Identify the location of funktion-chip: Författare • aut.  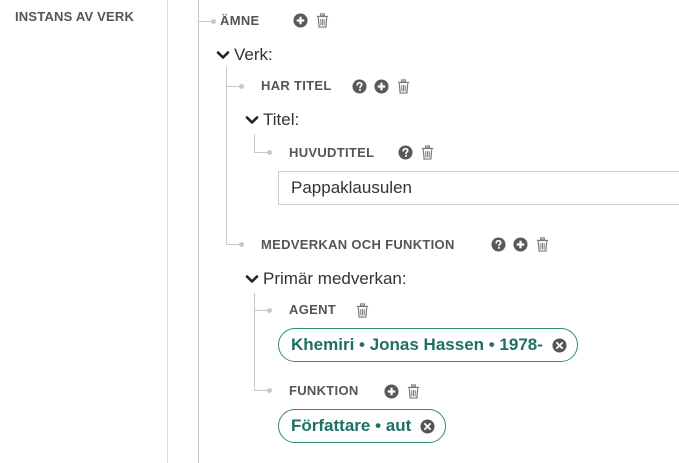
(362, 426).